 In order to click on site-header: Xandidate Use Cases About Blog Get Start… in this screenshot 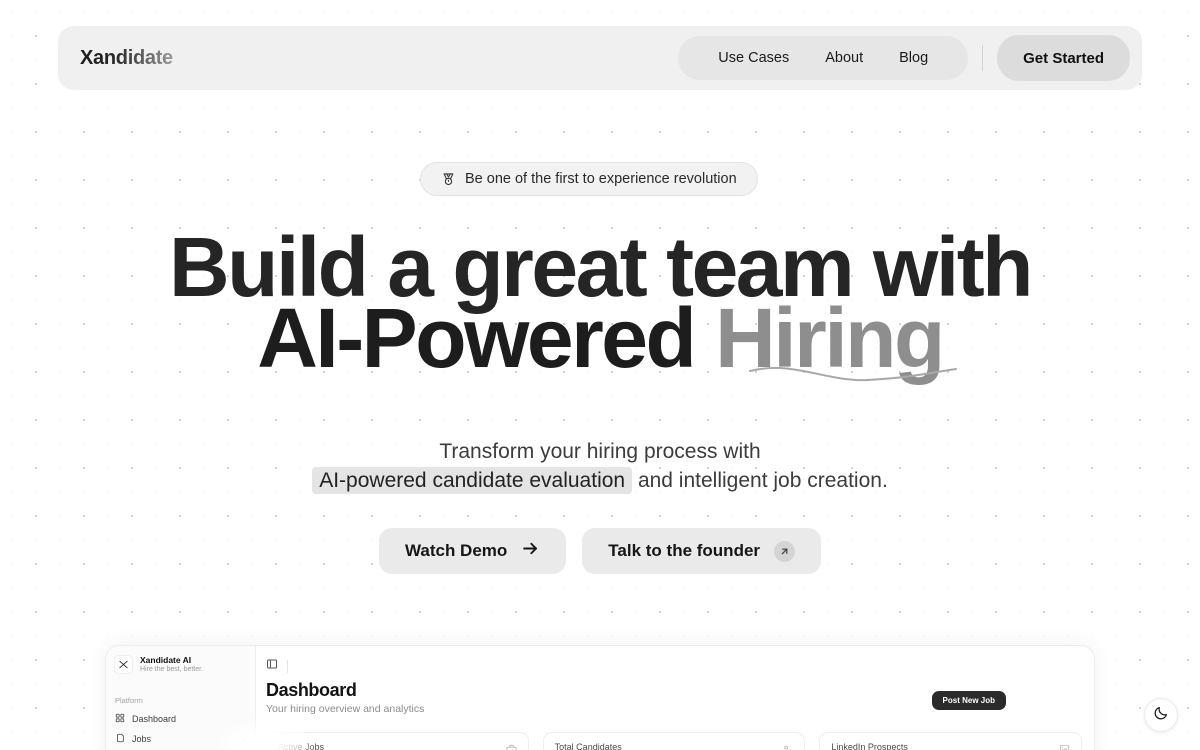, I will do `click(600, 58)`.